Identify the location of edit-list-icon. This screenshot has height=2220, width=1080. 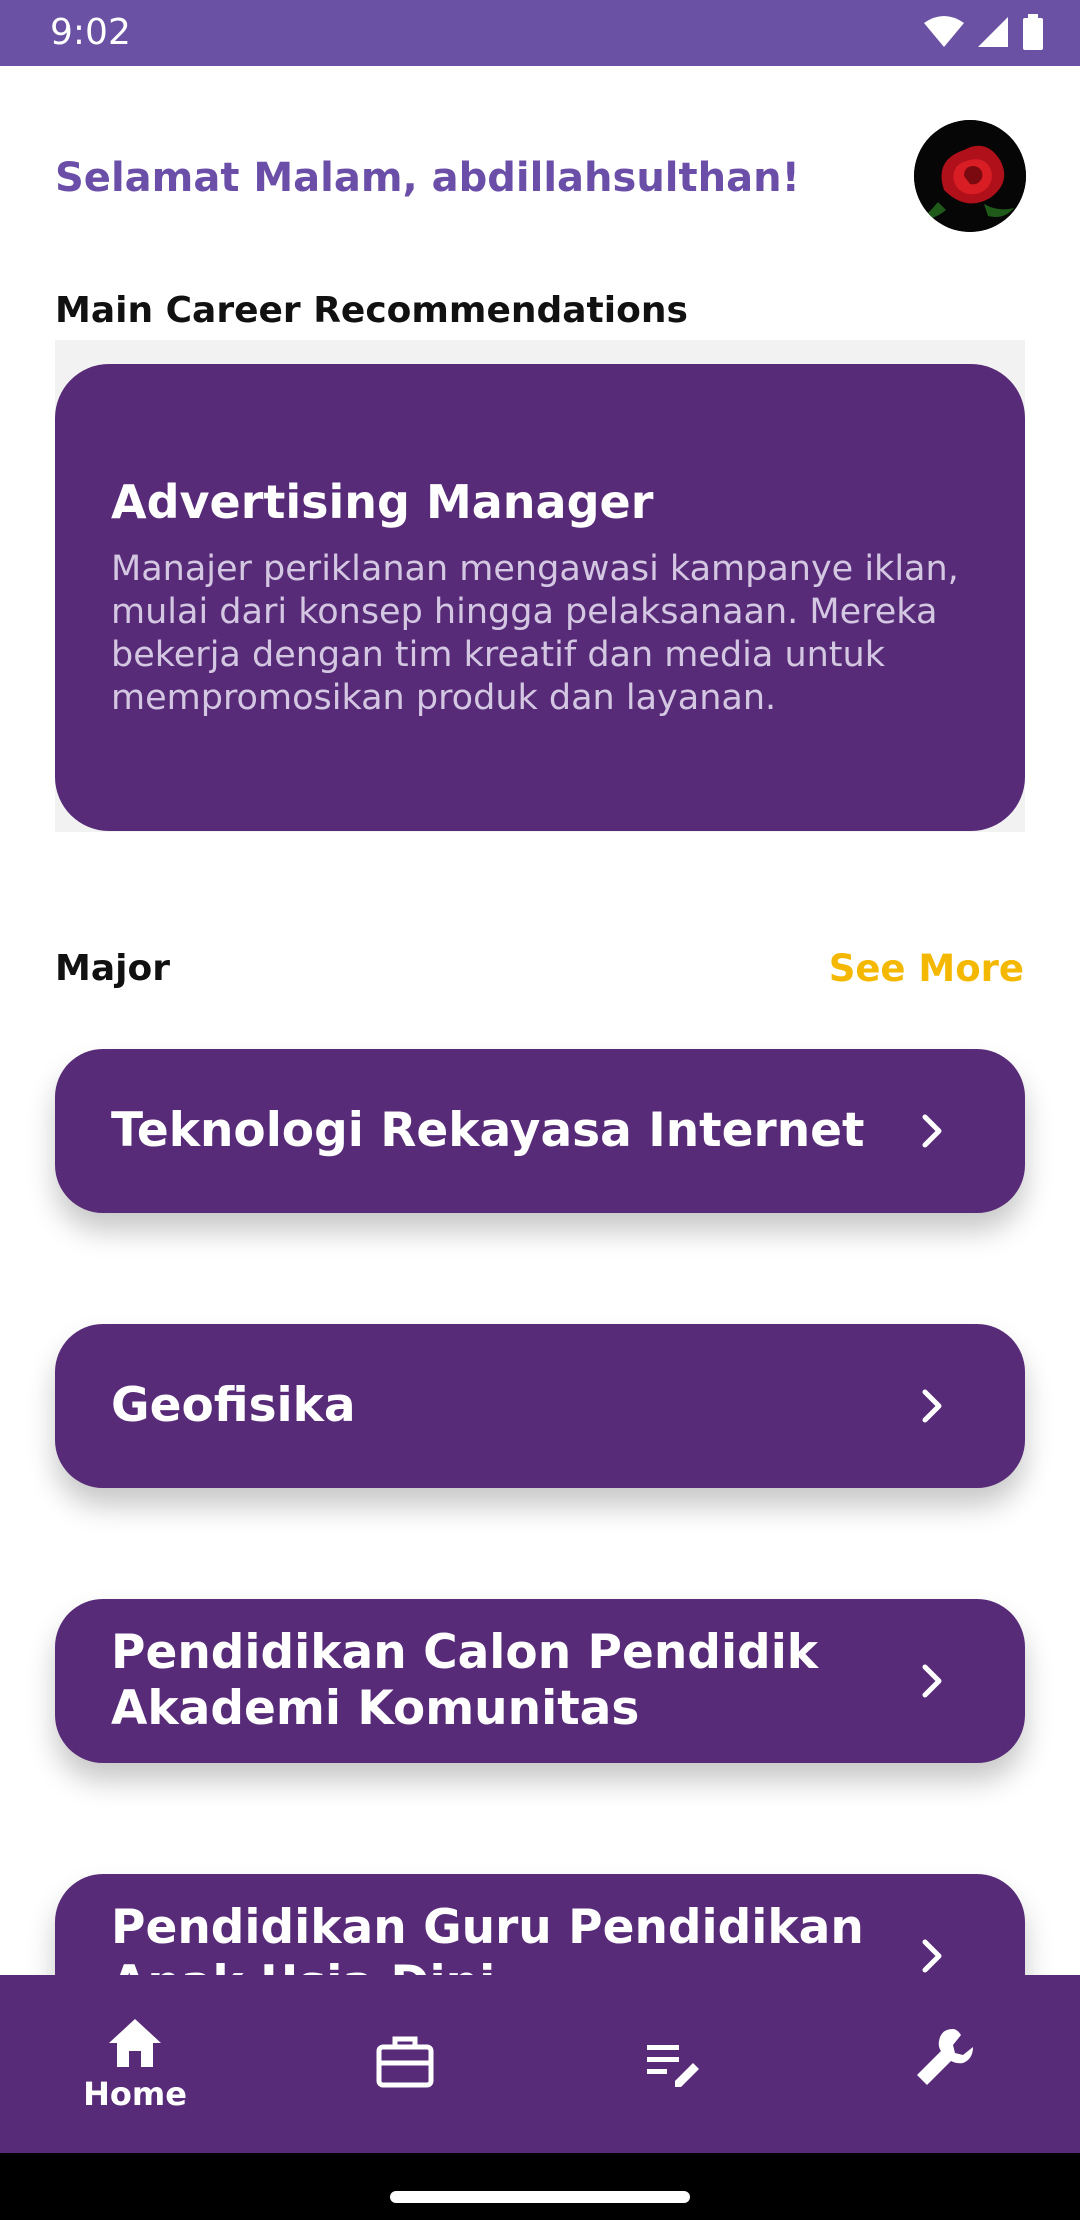
(673, 2066).